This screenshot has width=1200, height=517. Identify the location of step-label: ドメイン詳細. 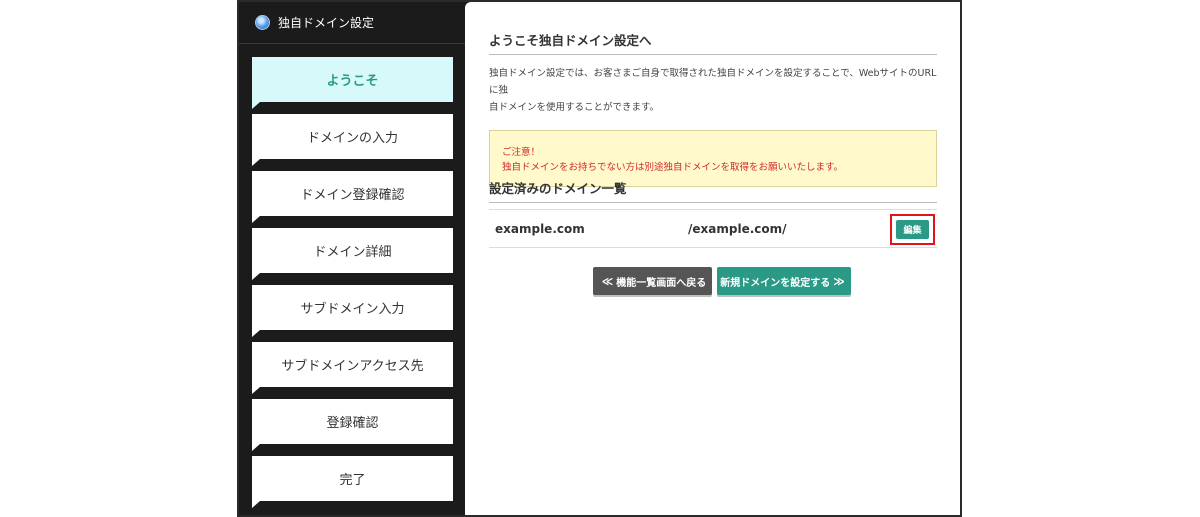
(352, 252).